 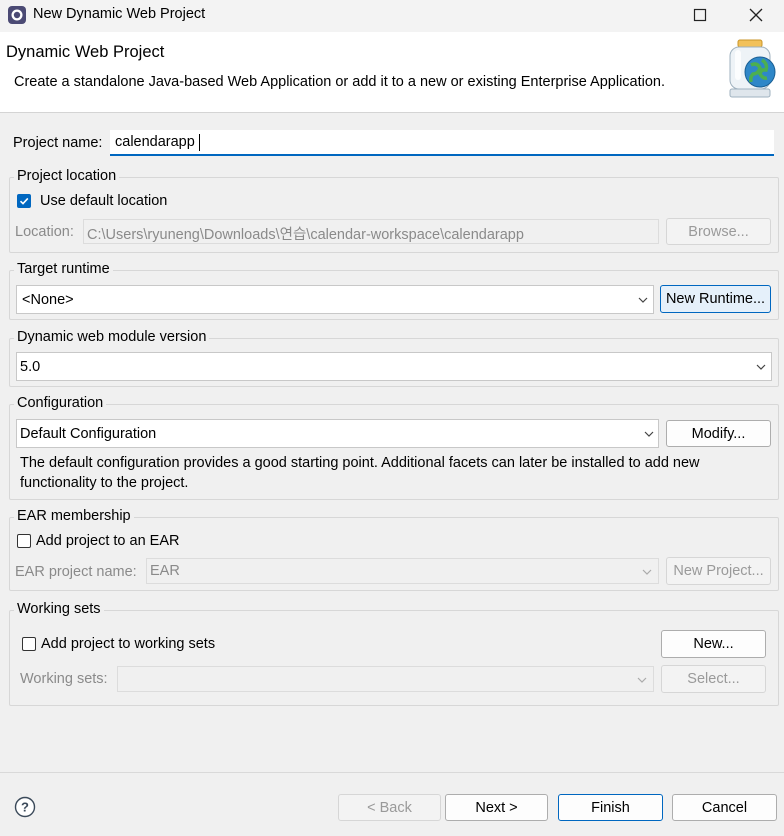 What do you see at coordinates (104, 201) in the screenshot?
I see `use-default-location-label: Use default location` at bounding box center [104, 201].